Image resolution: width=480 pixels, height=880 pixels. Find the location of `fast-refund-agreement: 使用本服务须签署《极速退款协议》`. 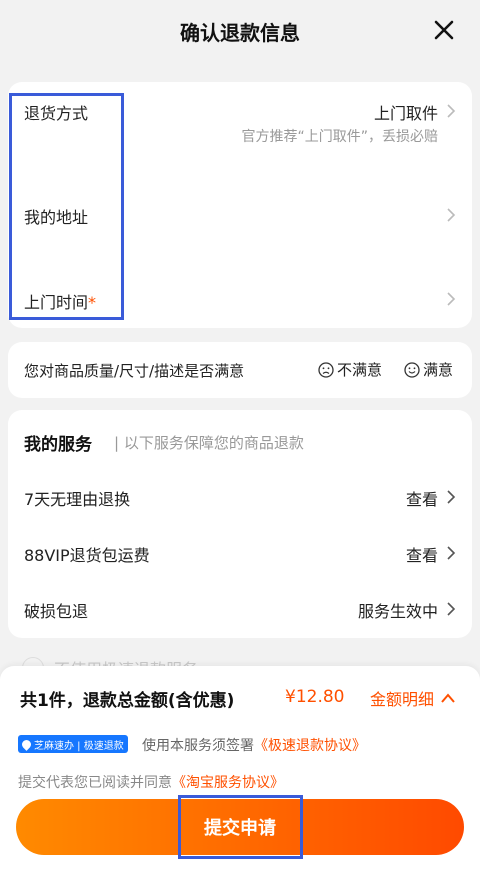

fast-refund-agreement: 使用本服务须签署《极速退款协议》 is located at coordinates (254, 745).